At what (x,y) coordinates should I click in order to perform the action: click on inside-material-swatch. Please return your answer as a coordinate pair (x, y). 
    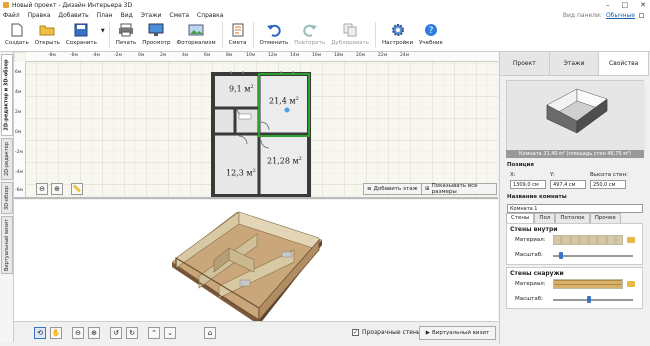
    Looking at the image, I should click on (588, 240).